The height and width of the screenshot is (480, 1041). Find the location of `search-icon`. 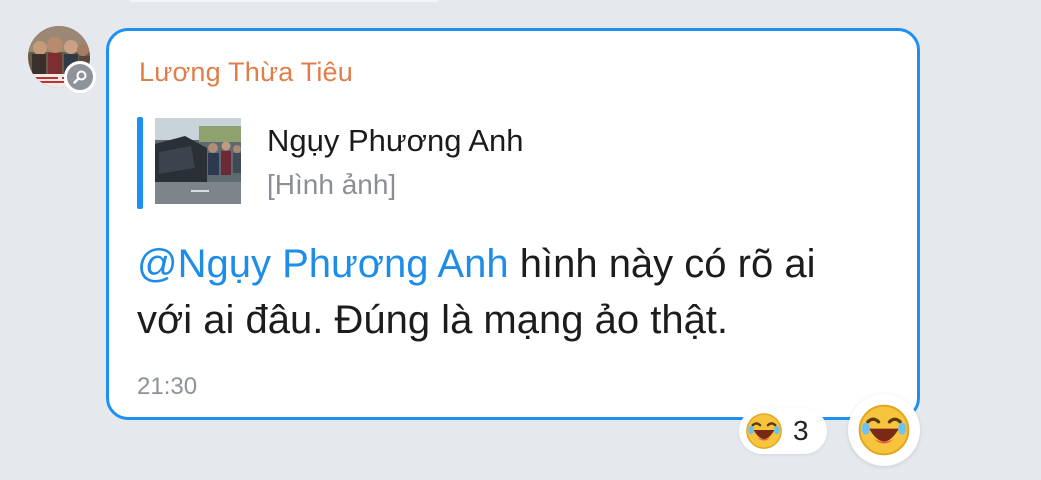

search-icon is located at coordinates (80, 77).